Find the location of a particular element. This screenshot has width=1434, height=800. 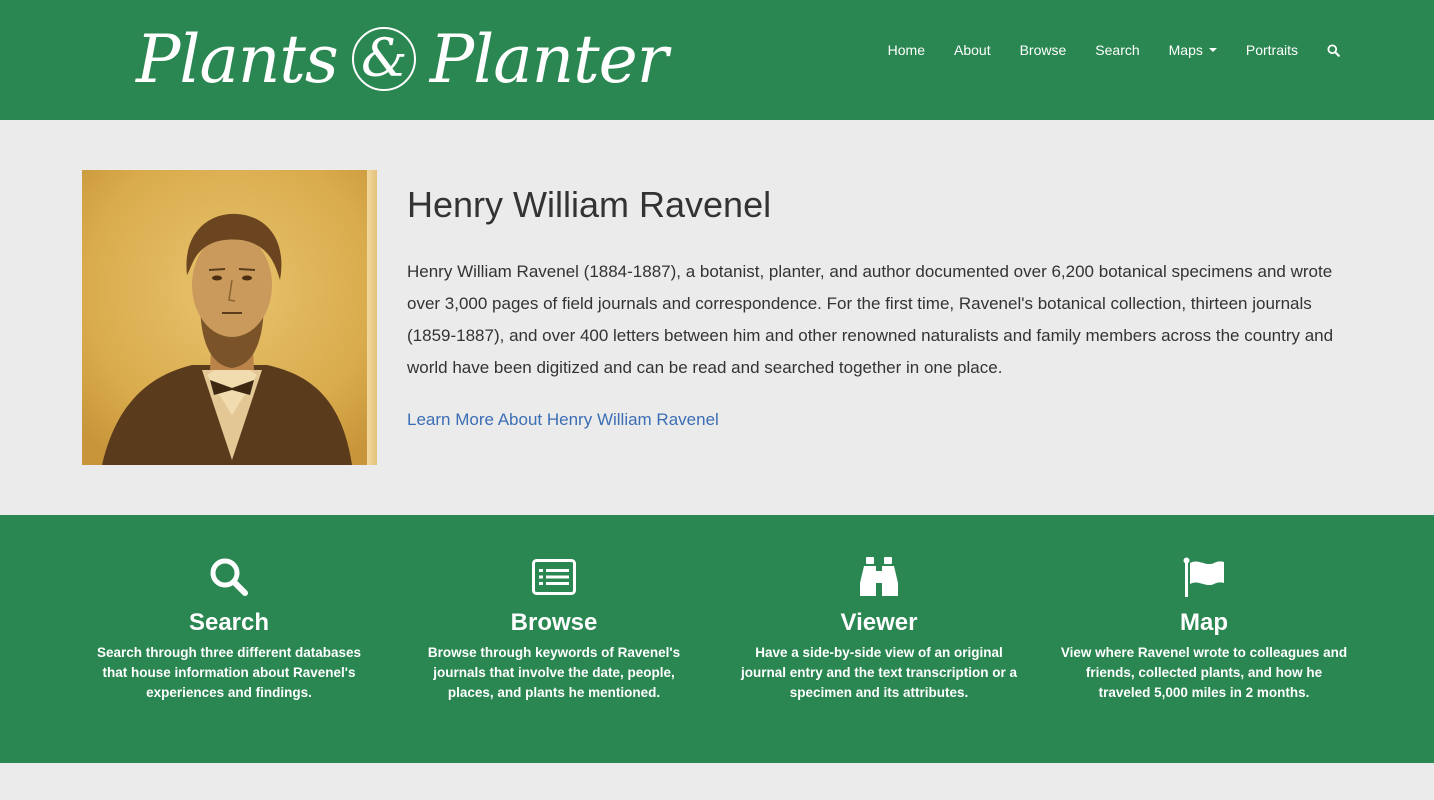

flag-icon is located at coordinates (1203, 577).